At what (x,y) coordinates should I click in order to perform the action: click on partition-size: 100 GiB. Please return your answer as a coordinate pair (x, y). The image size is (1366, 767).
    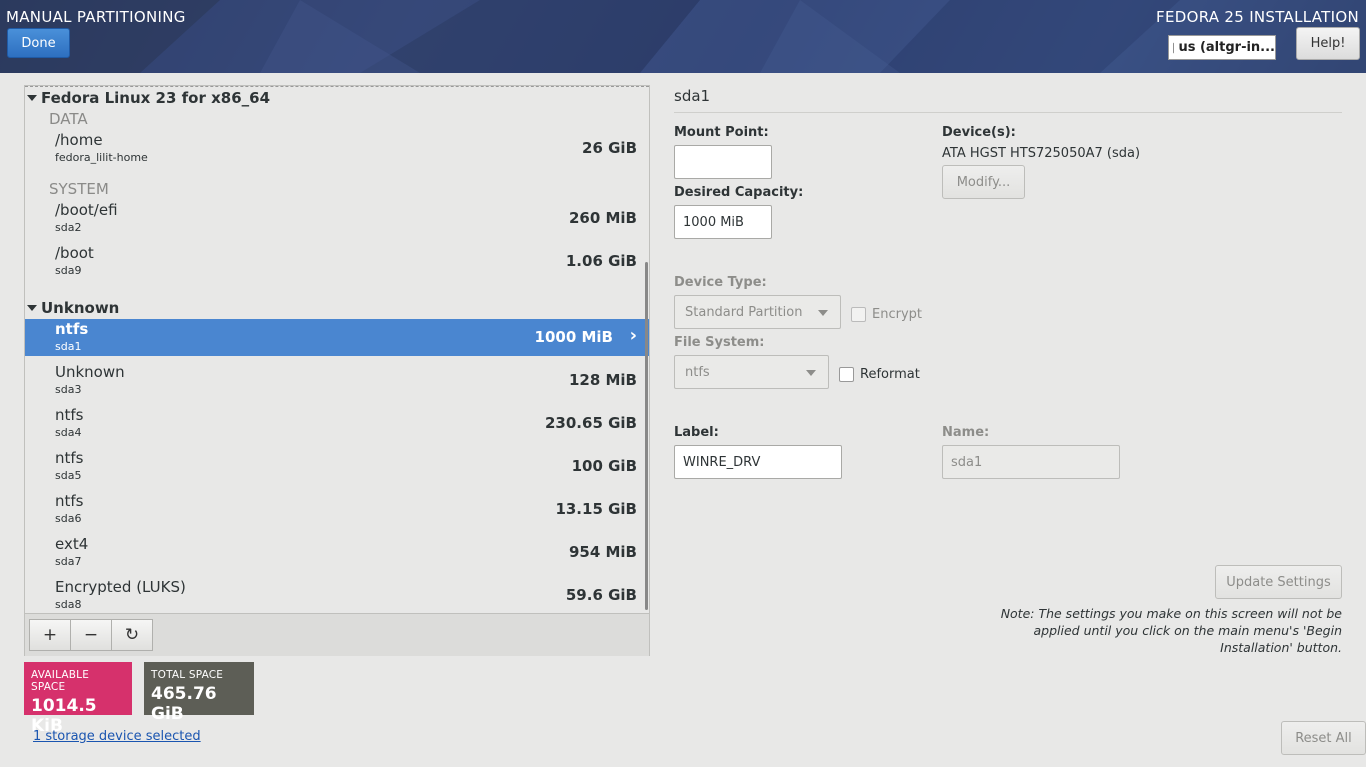
    Looking at the image, I should click on (604, 466).